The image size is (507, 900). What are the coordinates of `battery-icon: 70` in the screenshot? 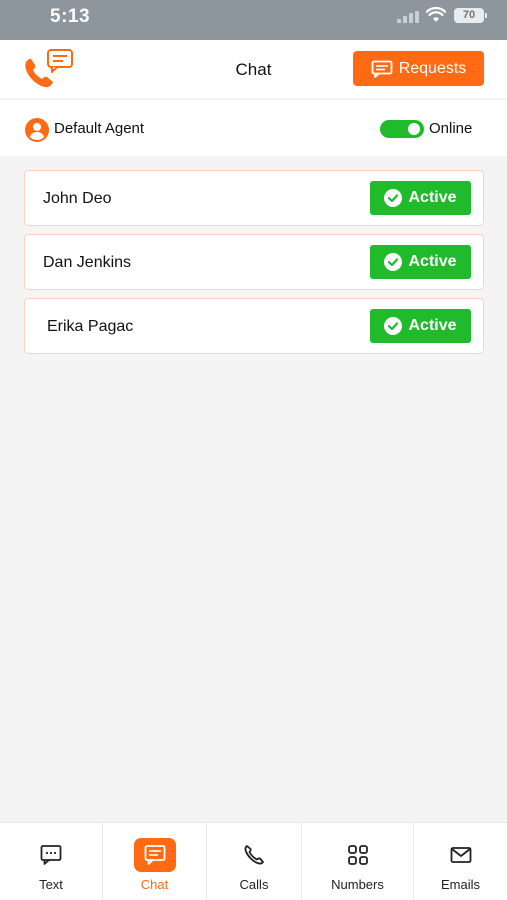 It's located at (471, 16).